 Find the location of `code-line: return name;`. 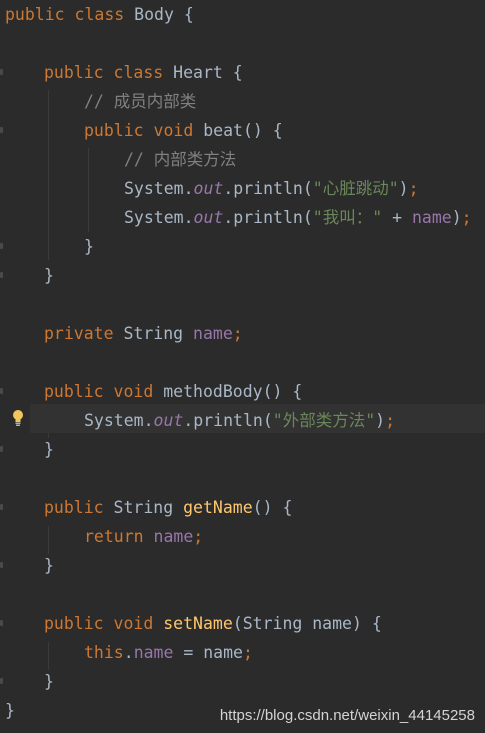

code-line: return name; is located at coordinates (143, 536).